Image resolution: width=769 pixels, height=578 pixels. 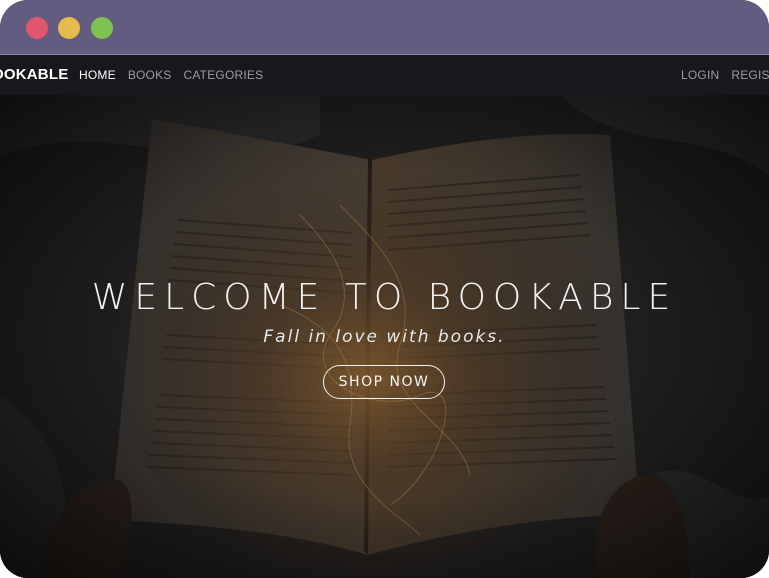 I want to click on minimize-window-button, so click(x=69, y=28).